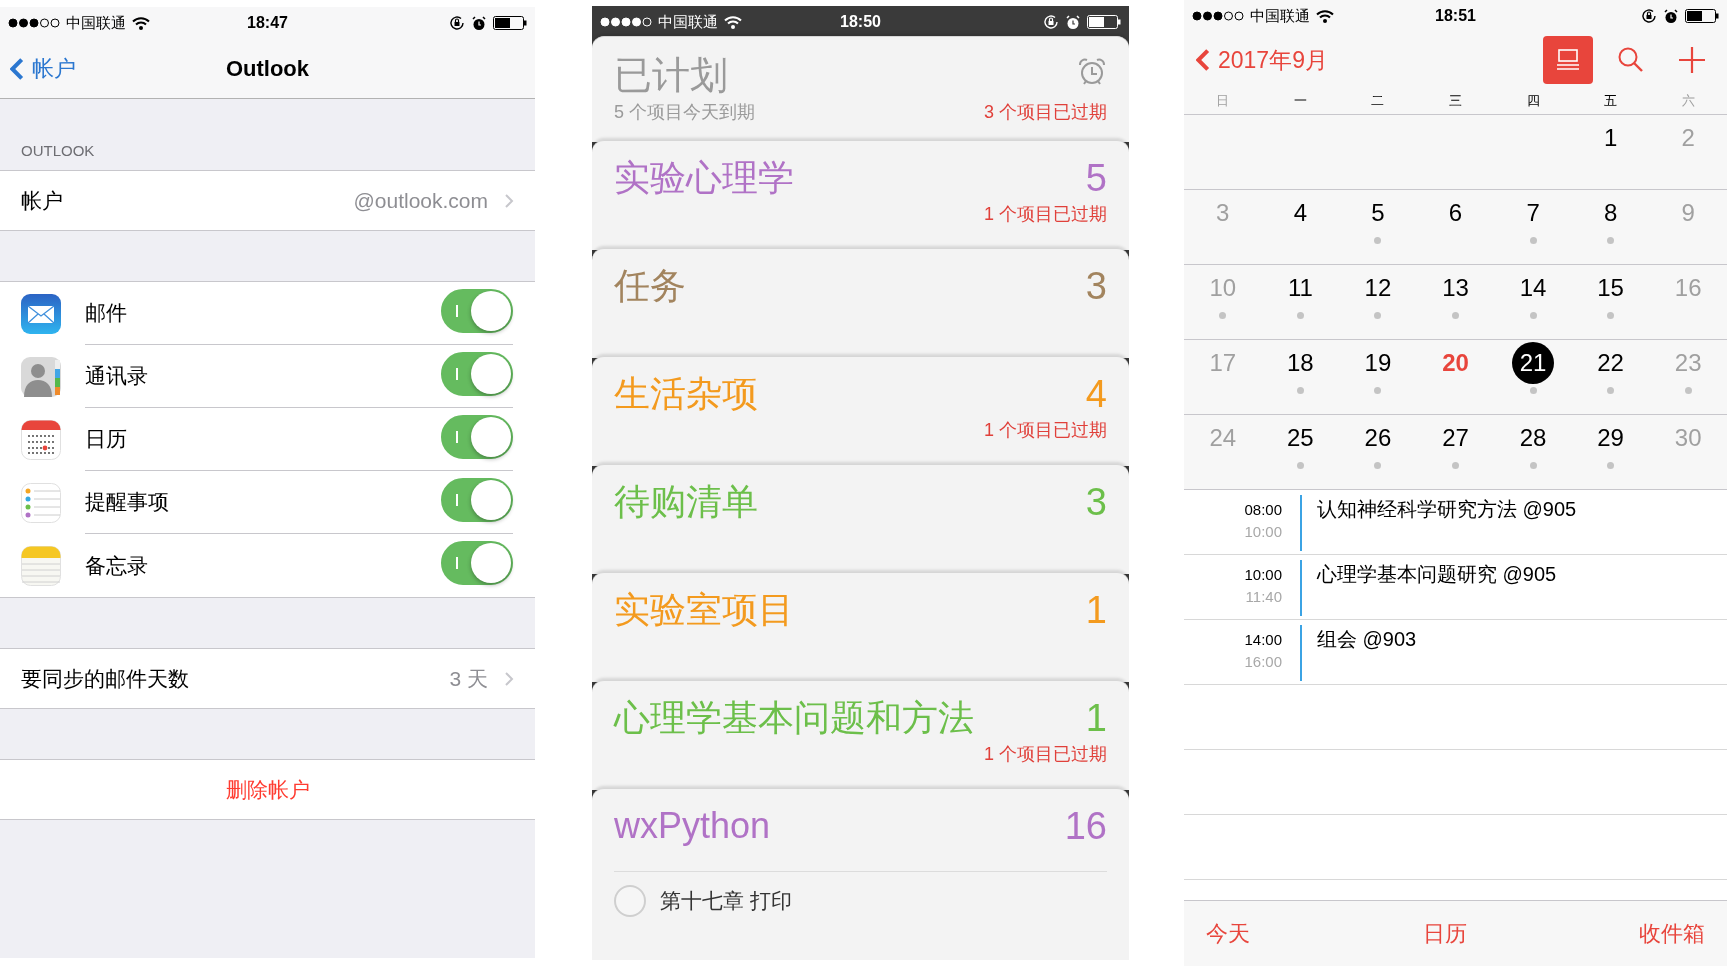 The height and width of the screenshot is (966, 1727). Describe the element at coordinates (1203, 60) in the screenshot. I see `back-chevron-icon` at that location.